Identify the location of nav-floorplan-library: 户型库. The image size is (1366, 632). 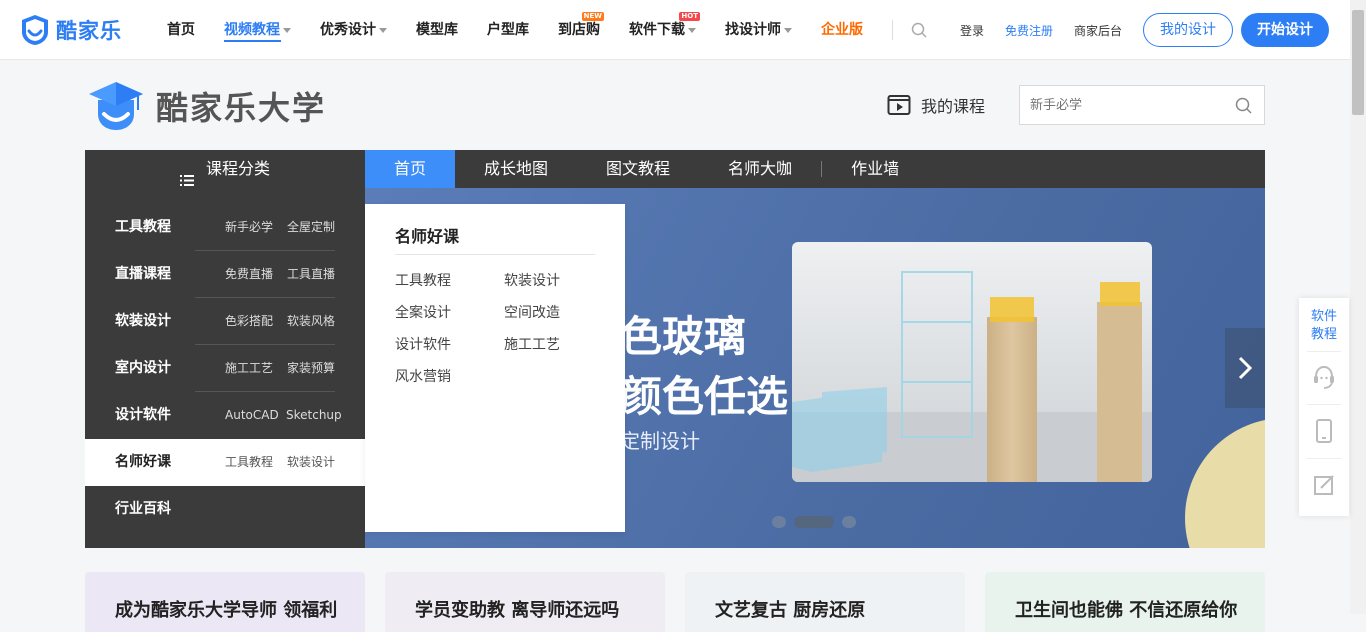
(508, 30).